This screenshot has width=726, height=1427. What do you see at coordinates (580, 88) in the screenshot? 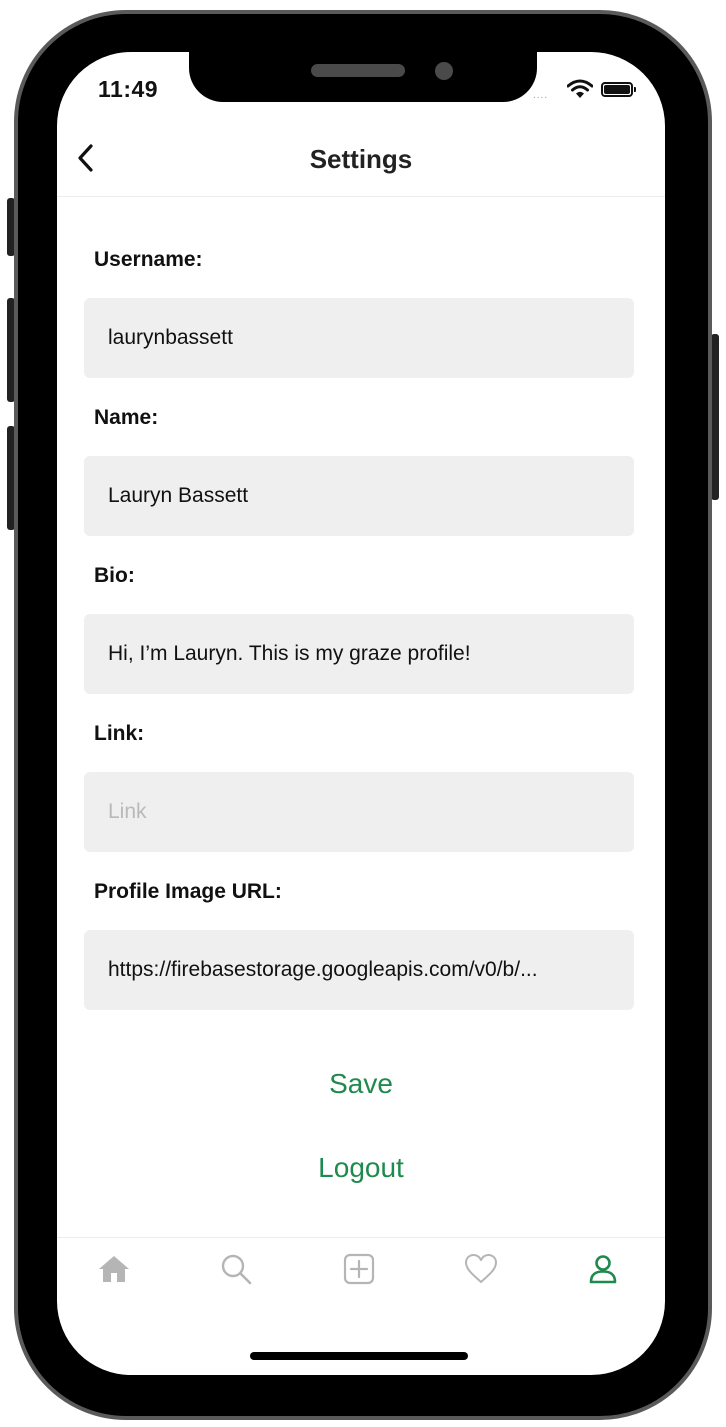
I see `wifi-icon` at bounding box center [580, 88].